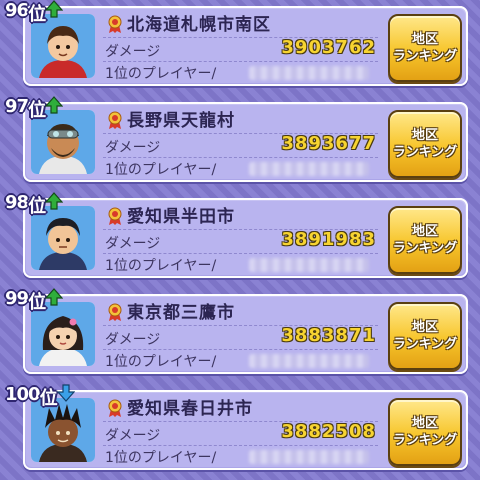 The height and width of the screenshot is (480, 480). Describe the element at coordinates (181, 121) in the screenshot. I see `region-name: 長野県天龍村` at that location.